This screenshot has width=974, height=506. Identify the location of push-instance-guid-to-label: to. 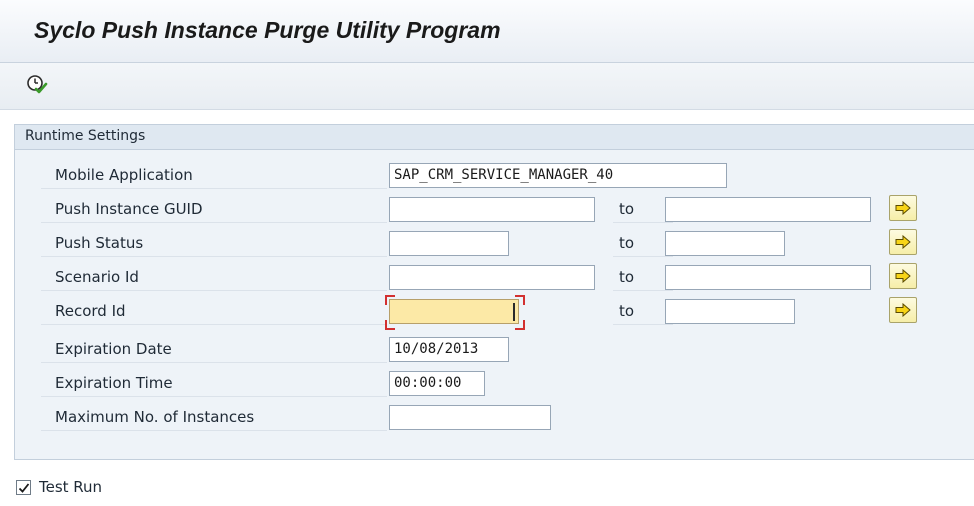
(643, 209).